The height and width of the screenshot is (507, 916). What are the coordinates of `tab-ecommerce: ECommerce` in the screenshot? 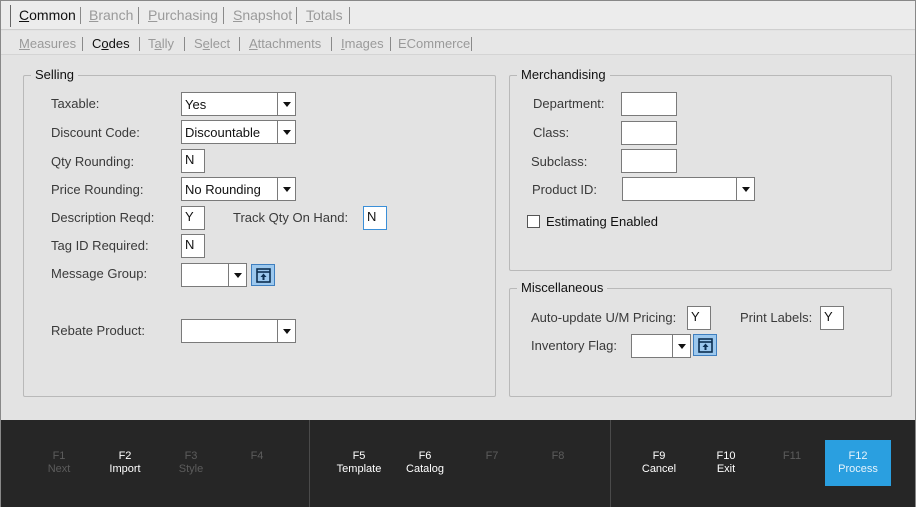 It's located at (434, 43).